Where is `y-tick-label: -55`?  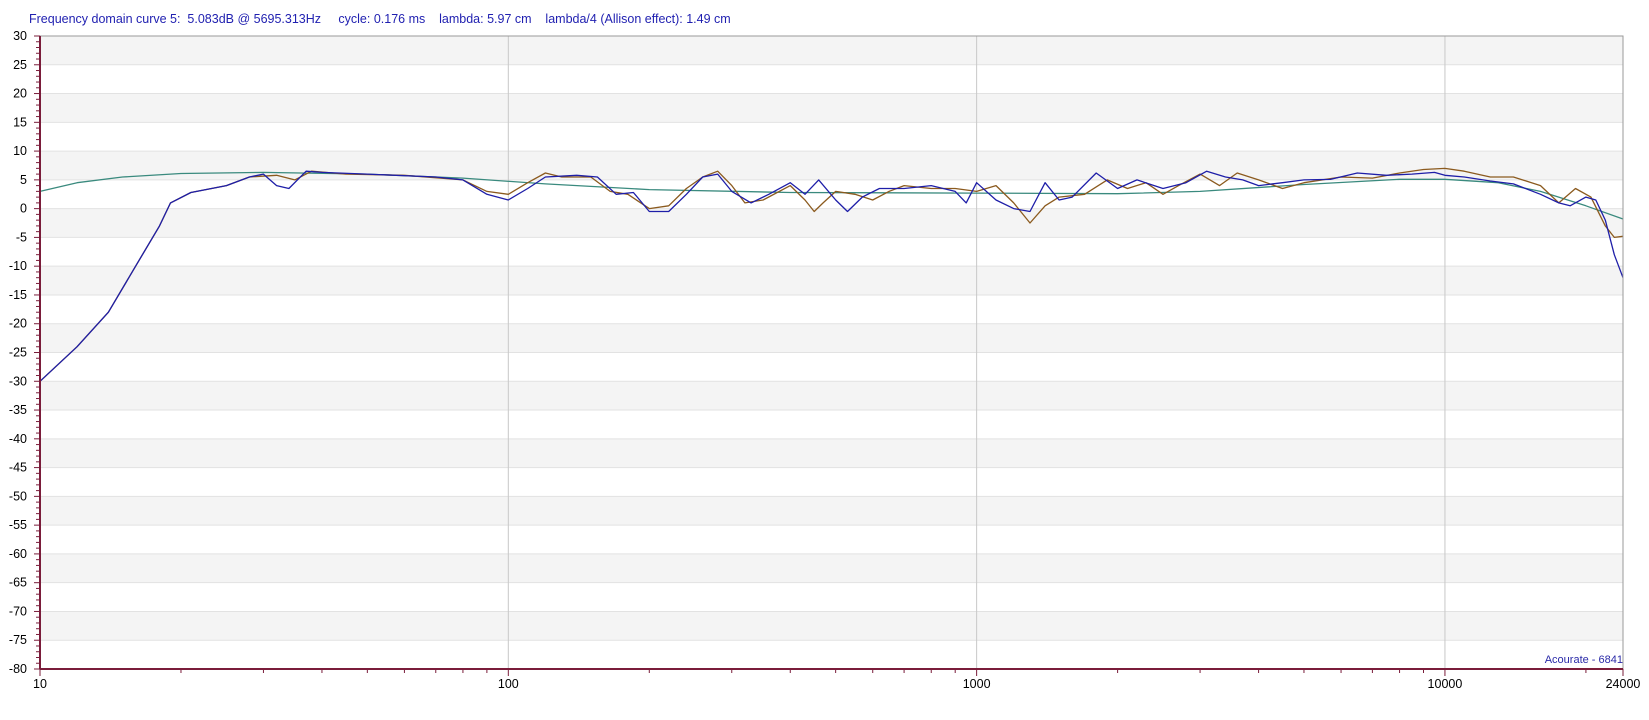
y-tick-label: -55 is located at coordinates (18, 525).